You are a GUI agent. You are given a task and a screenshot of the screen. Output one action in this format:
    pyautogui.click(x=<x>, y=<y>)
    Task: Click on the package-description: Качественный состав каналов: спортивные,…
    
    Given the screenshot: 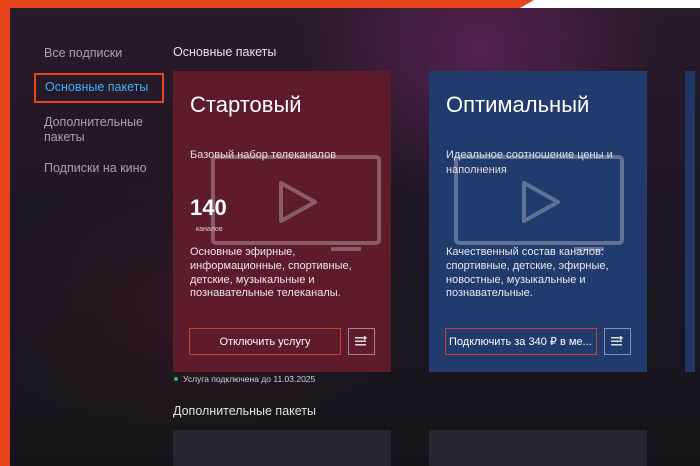 What is the action you would take?
    pyautogui.click(x=527, y=273)
    